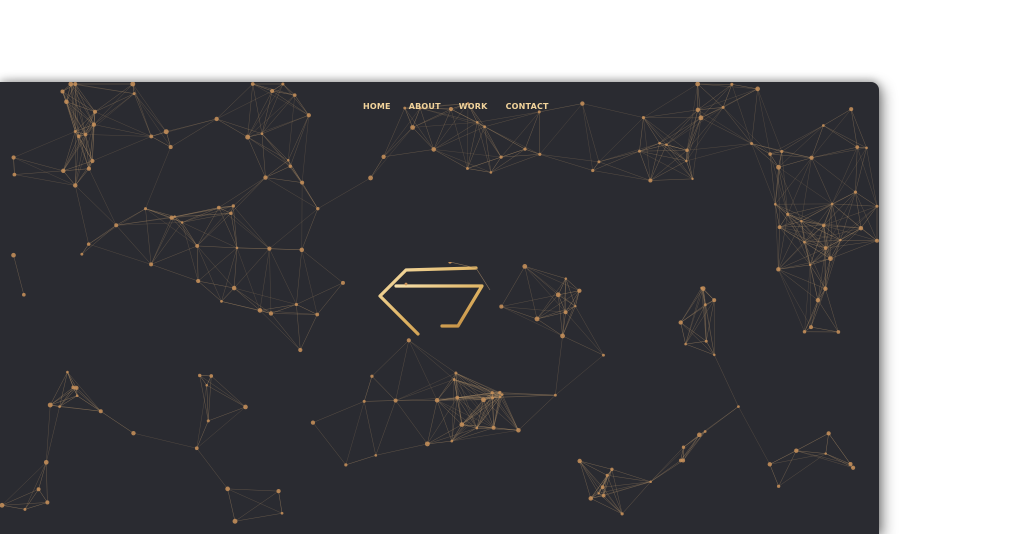  What do you see at coordinates (377, 106) in the screenshot?
I see `nav-home-link: HOME` at bounding box center [377, 106].